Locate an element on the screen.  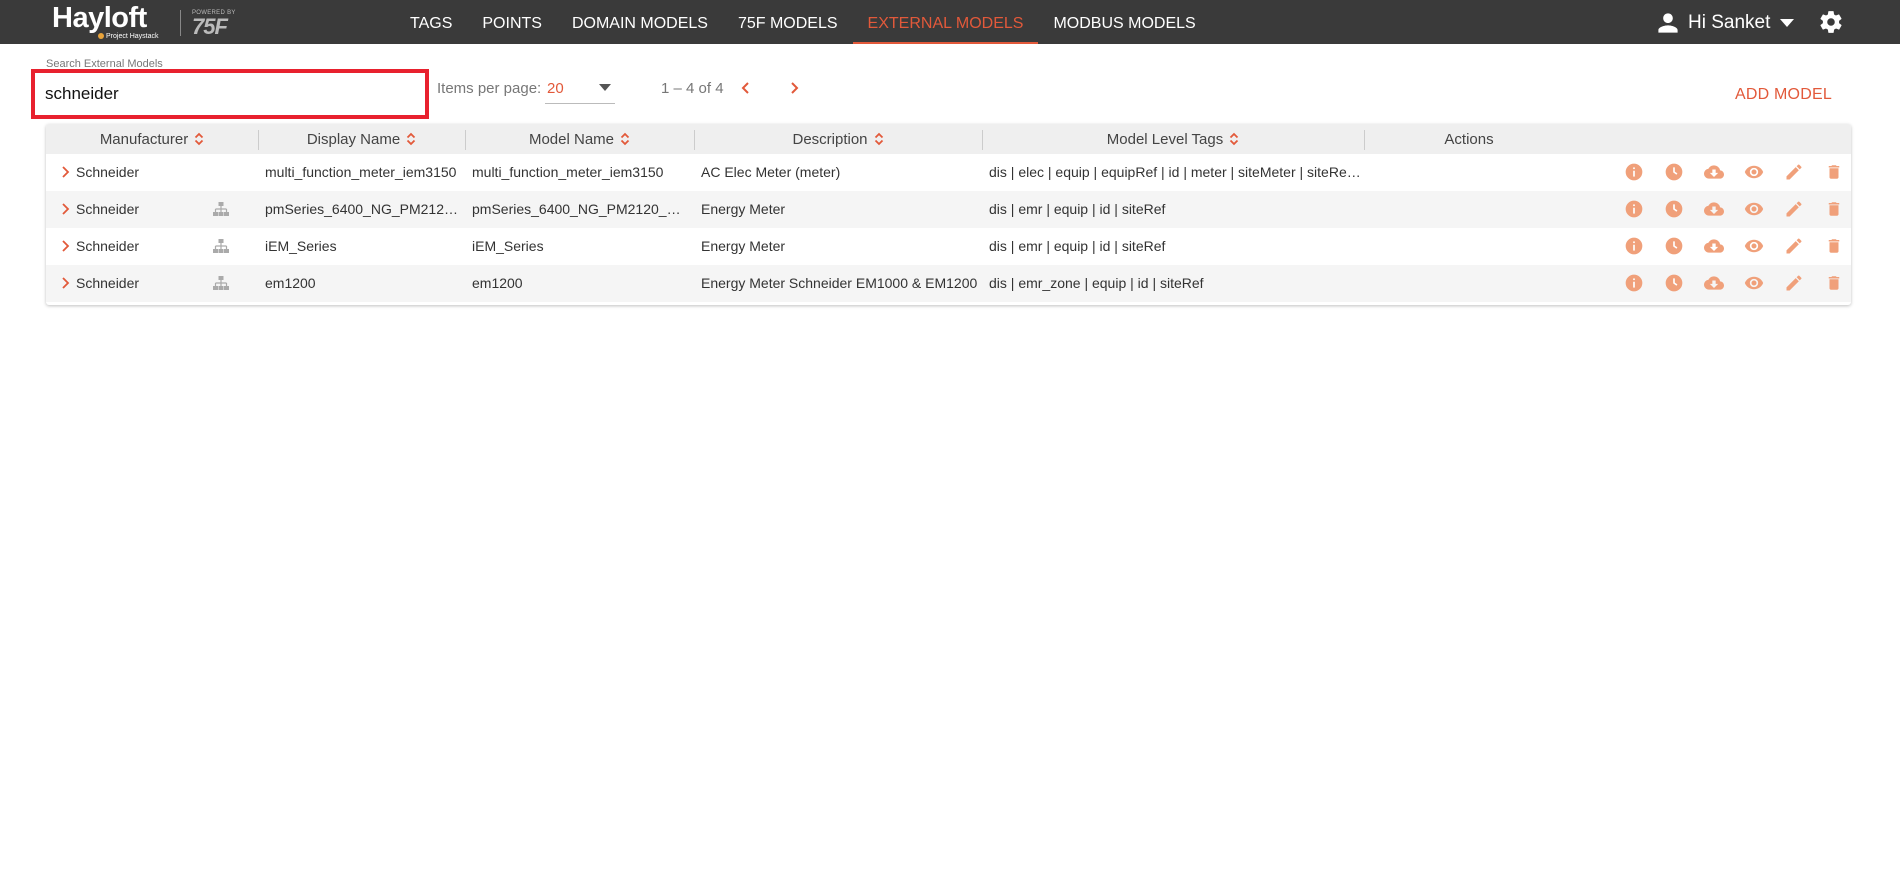
logo-divider is located at coordinates (180, 23).